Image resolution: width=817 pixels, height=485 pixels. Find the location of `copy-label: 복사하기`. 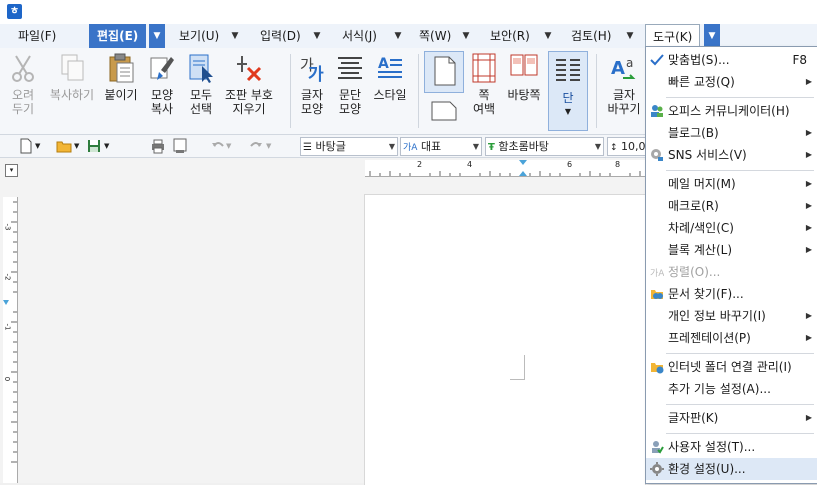

copy-label: 복사하기 is located at coordinates (72, 95).